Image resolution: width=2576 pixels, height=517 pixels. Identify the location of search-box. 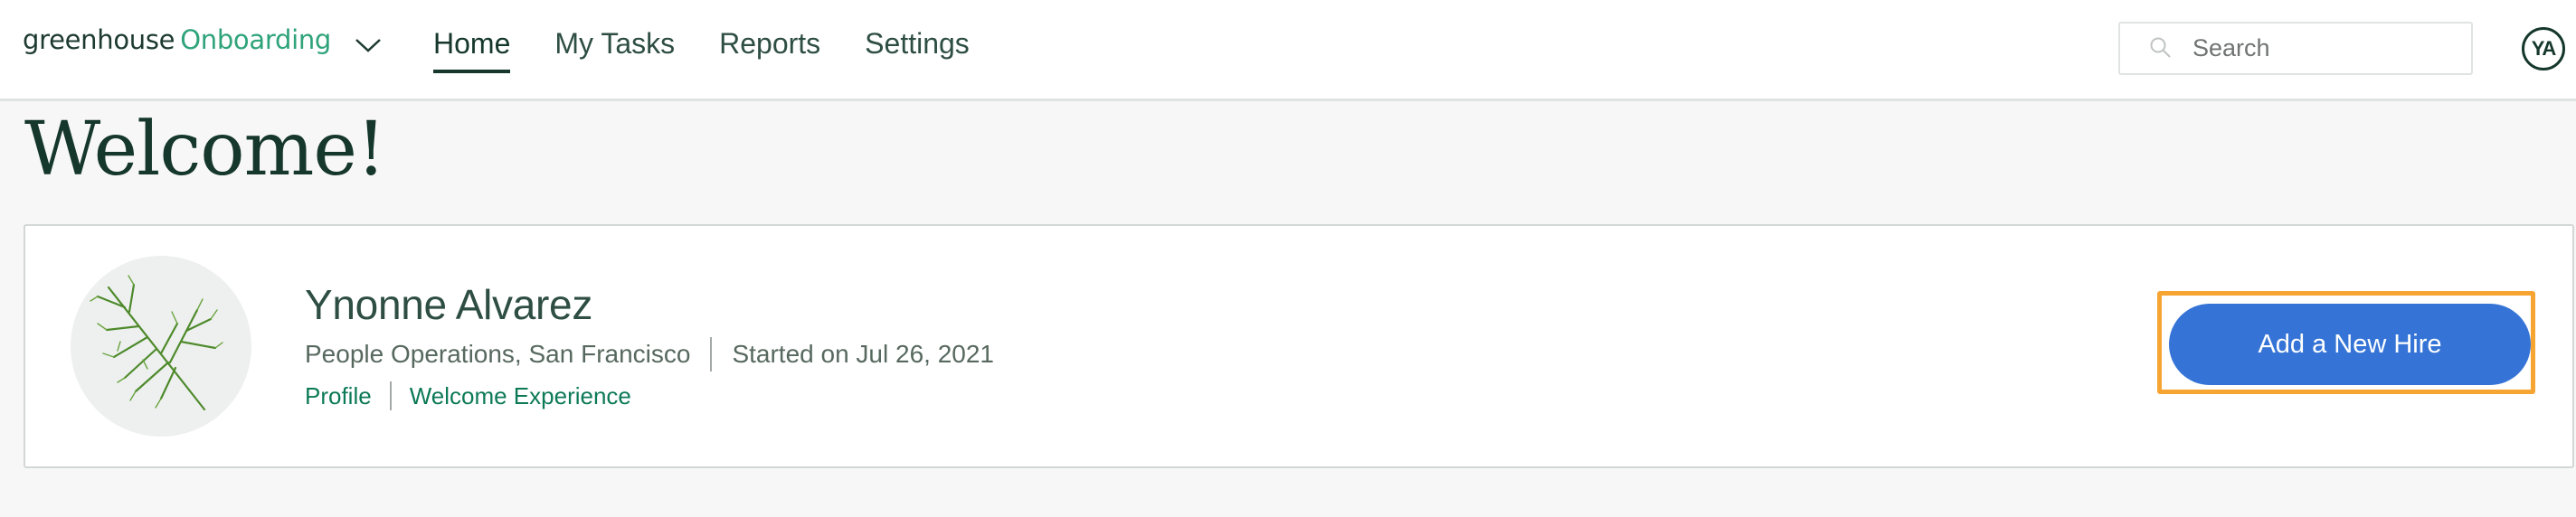
(2295, 49).